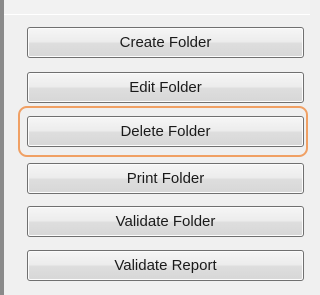 The height and width of the screenshot is (295, 320). I want to click on print-folder-button: Print Folder, so click(165, 178).